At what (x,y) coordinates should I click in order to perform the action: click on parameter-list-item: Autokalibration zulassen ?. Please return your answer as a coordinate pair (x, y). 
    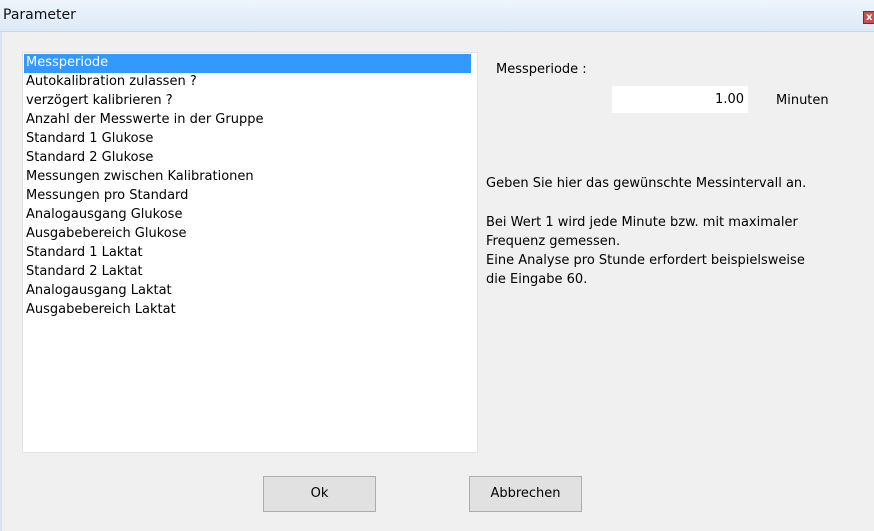
    Looking at the image, I should click on (250, 82).